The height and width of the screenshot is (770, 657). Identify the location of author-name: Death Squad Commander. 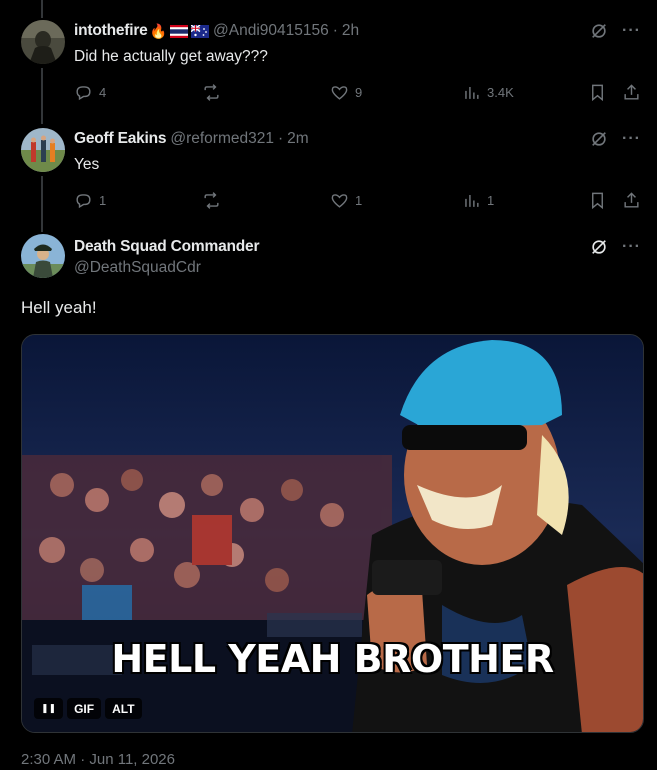
(166, 247).